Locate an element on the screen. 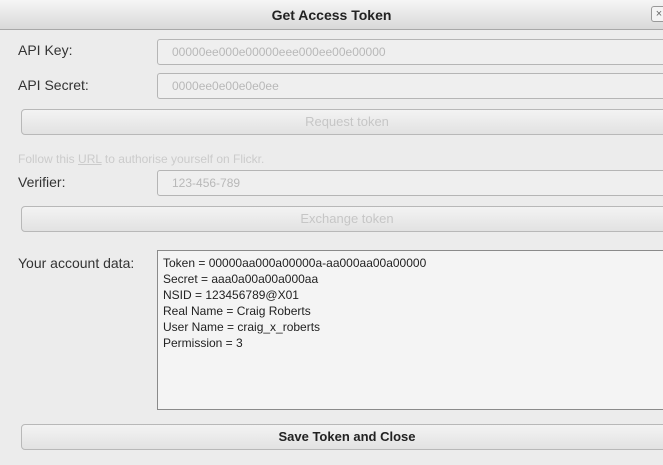 This screenshot has width=663, height=465. hint-suffix: to authorise yourself on Flickr. is located at coordinates (183, 159).